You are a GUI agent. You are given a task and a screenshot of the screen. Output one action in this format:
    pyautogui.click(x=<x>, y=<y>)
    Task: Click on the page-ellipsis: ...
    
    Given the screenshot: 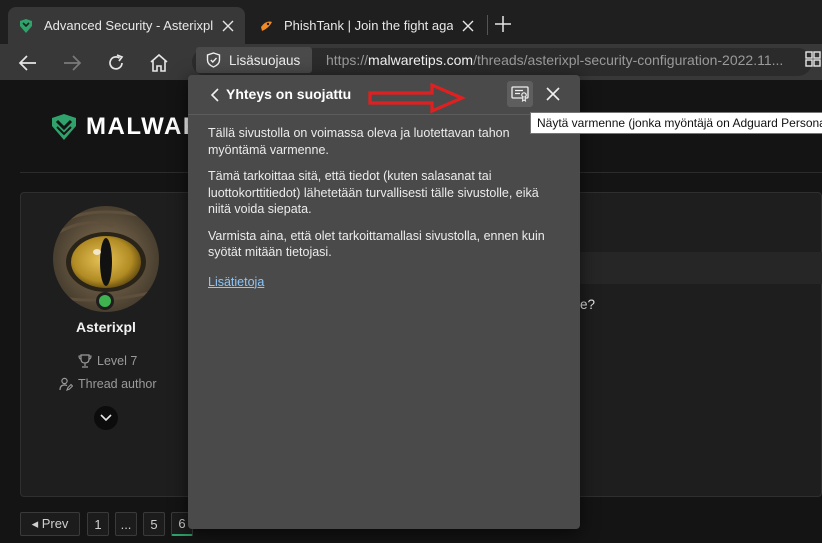 What is the action you would take?
    pyautogui.click(x=126, y=524)
    